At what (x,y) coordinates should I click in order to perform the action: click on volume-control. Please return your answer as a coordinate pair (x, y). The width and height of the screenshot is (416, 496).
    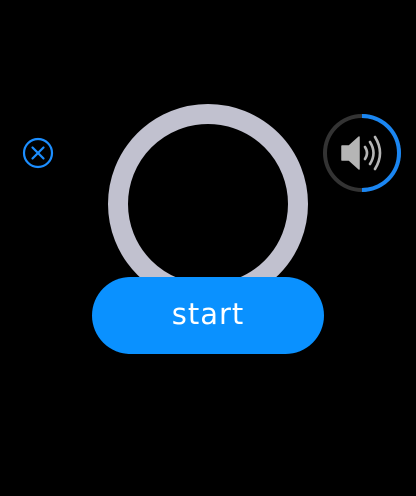
    Looking at the image, I should click on (362, 155).